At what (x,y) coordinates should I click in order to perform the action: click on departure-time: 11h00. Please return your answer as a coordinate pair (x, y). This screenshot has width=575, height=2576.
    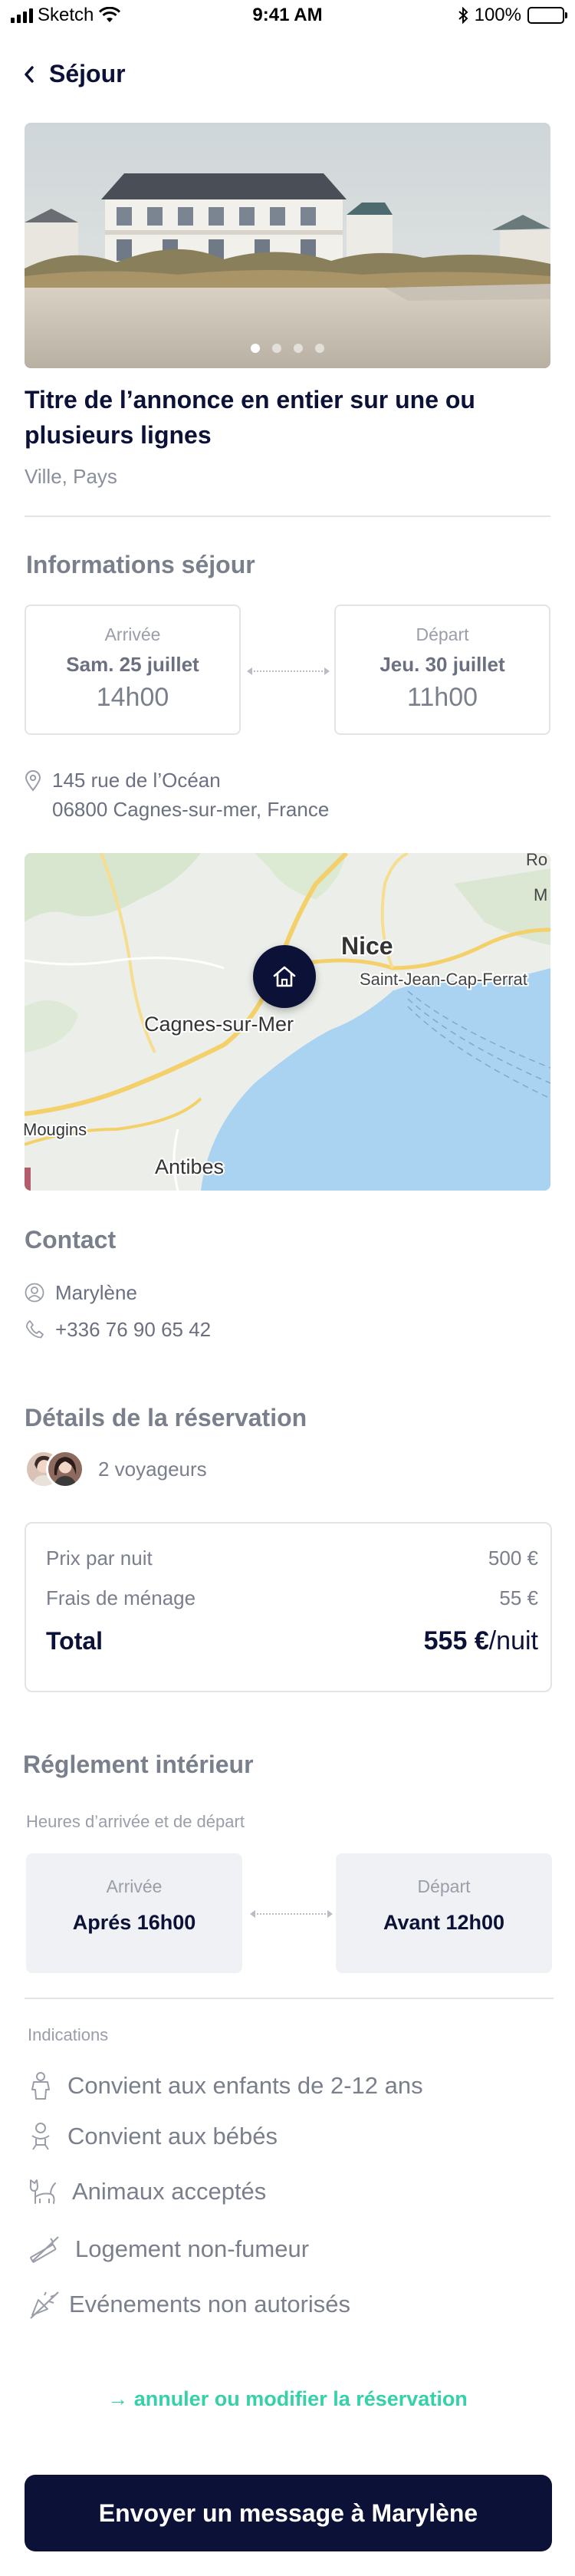
    Looking at the image, I should click on (442, 697).